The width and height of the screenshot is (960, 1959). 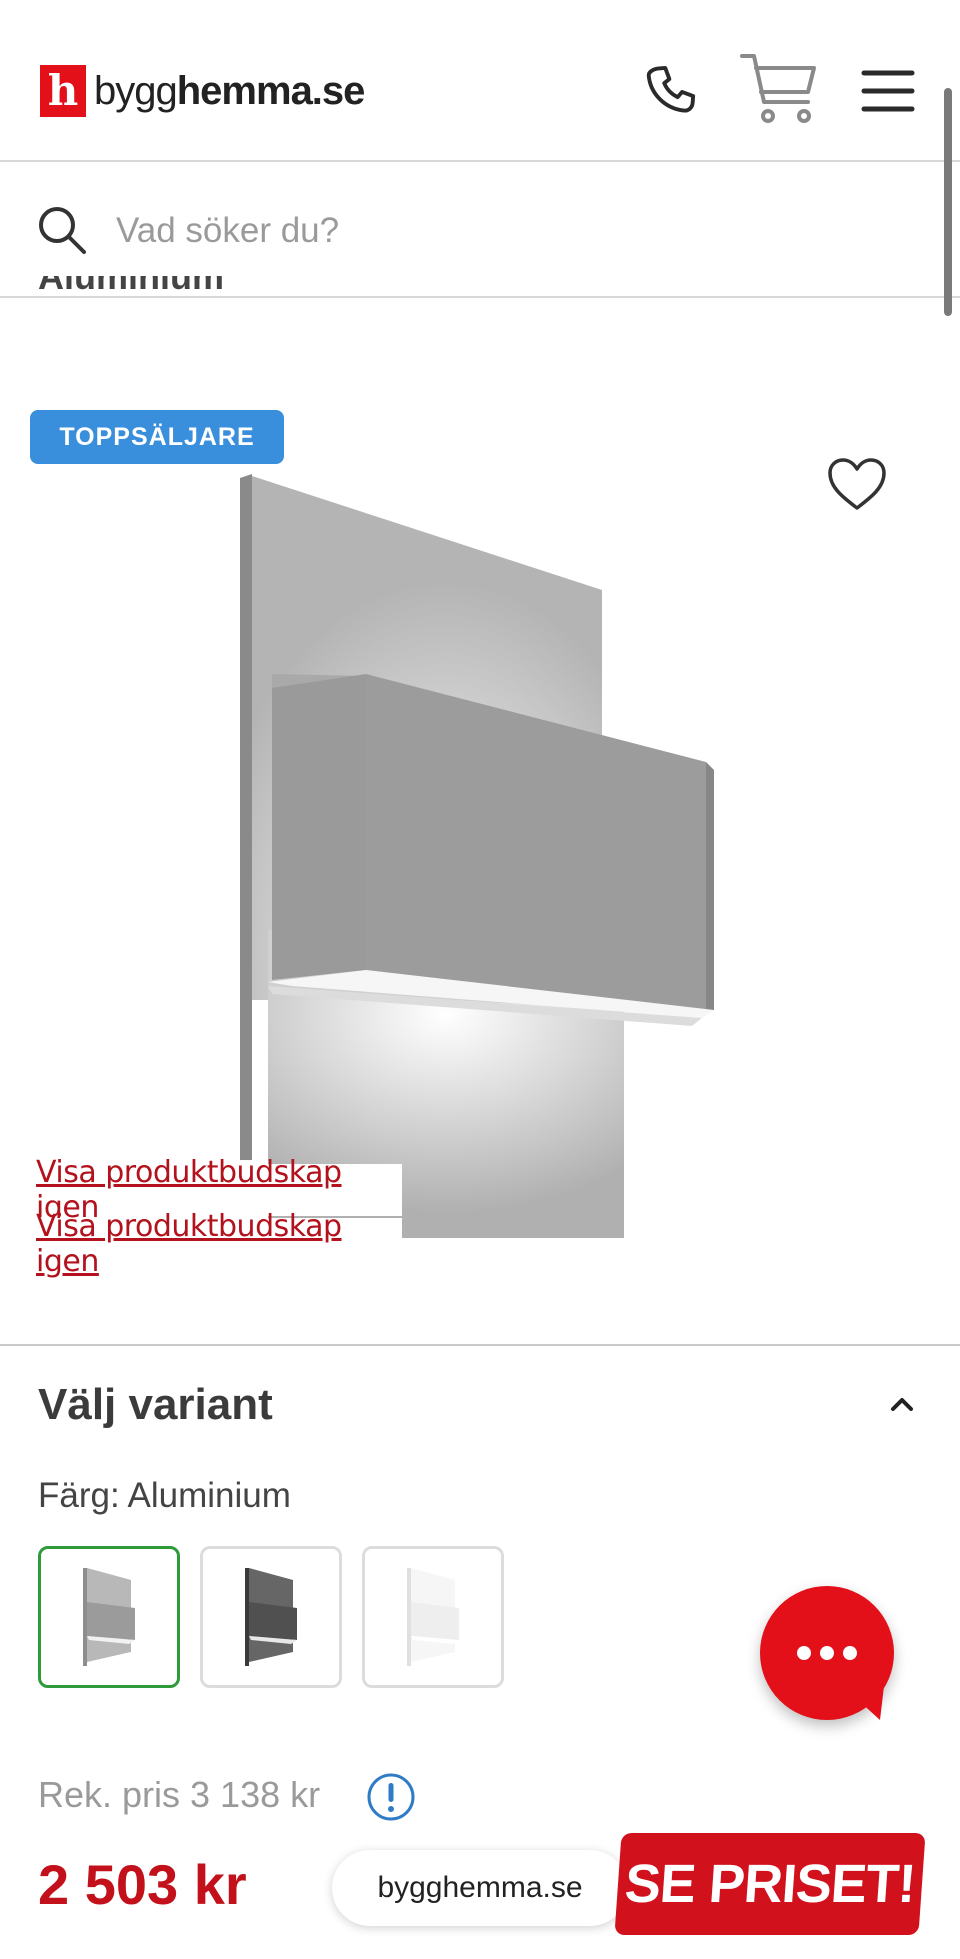 I want to click on info-icon, so click(x=391, y=1799).